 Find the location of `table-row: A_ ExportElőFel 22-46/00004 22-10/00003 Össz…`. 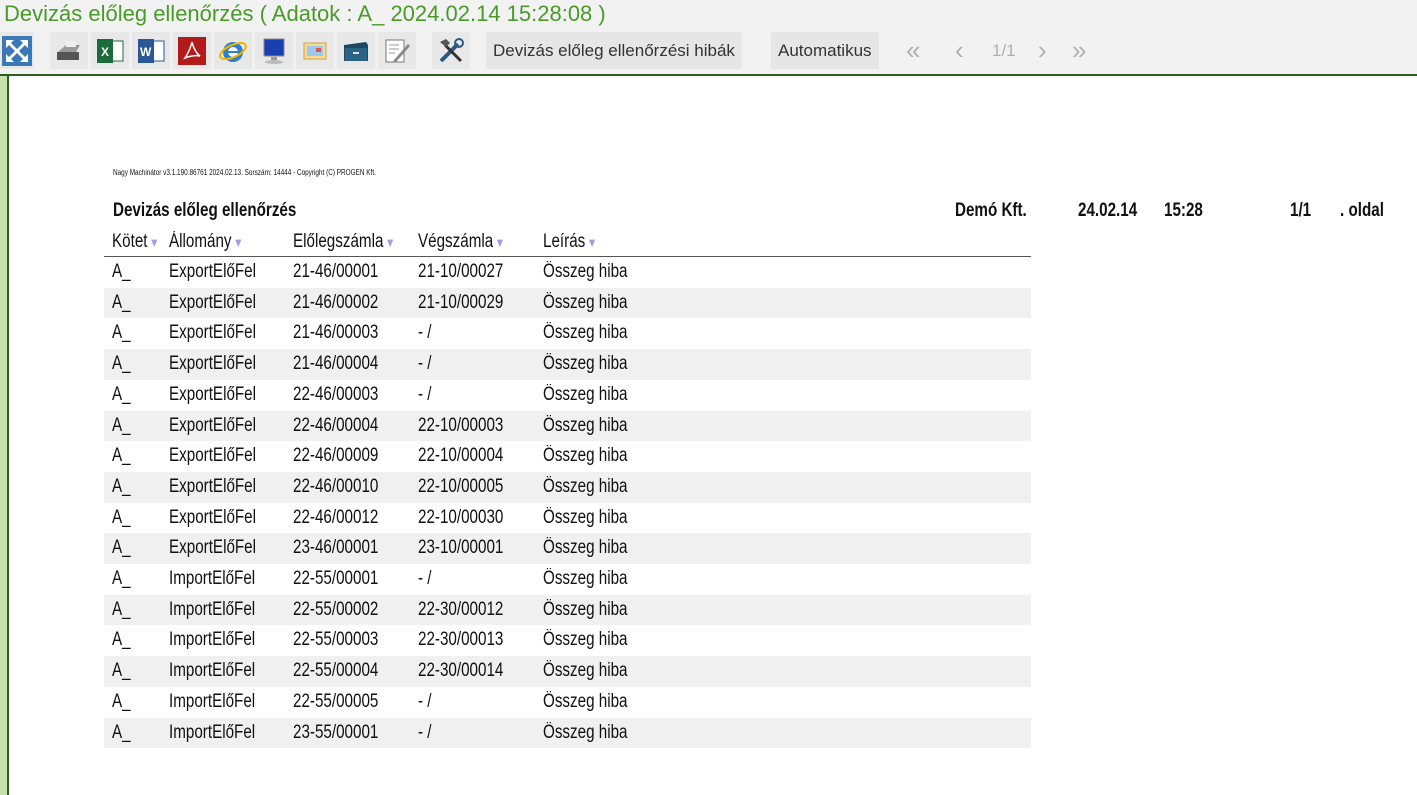

table-row: A_ ExportElőFel 22-46/00004 22-10/00003 Össz… is located at coordinates (567, 426).